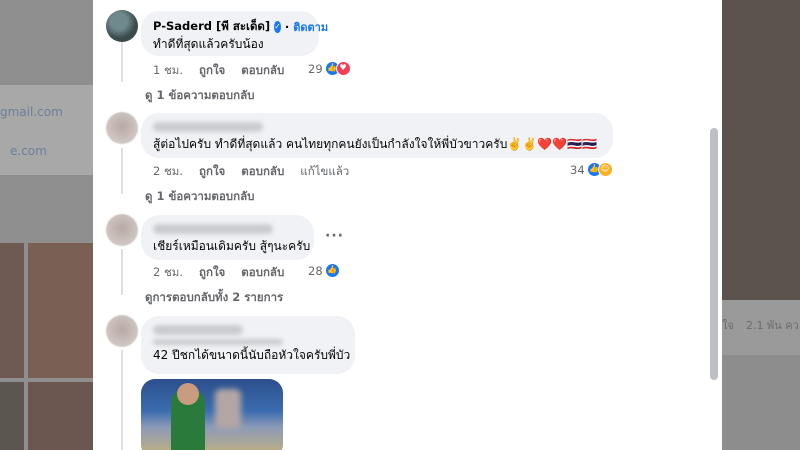 This screenshot has height=450, width=800. I want to click on background-link-text: e.com, so click(28, 151).